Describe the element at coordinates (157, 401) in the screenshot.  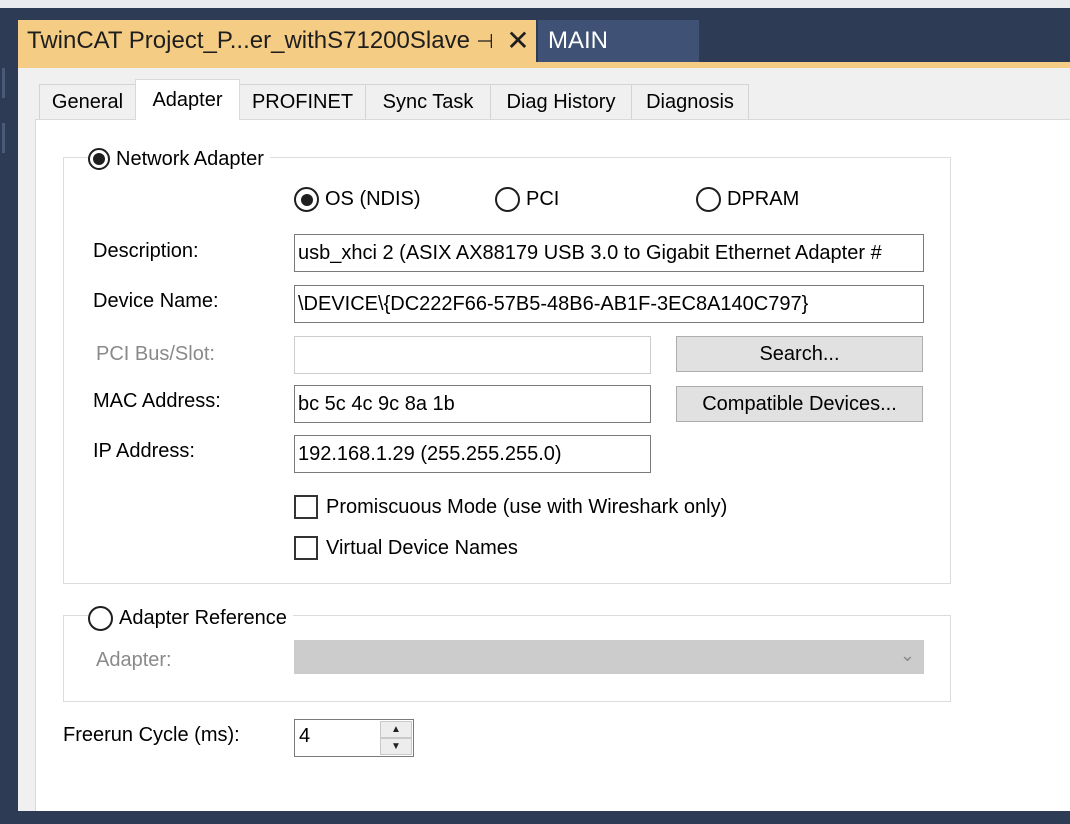
I see `mac-address-label: MAC Address:` at that location.